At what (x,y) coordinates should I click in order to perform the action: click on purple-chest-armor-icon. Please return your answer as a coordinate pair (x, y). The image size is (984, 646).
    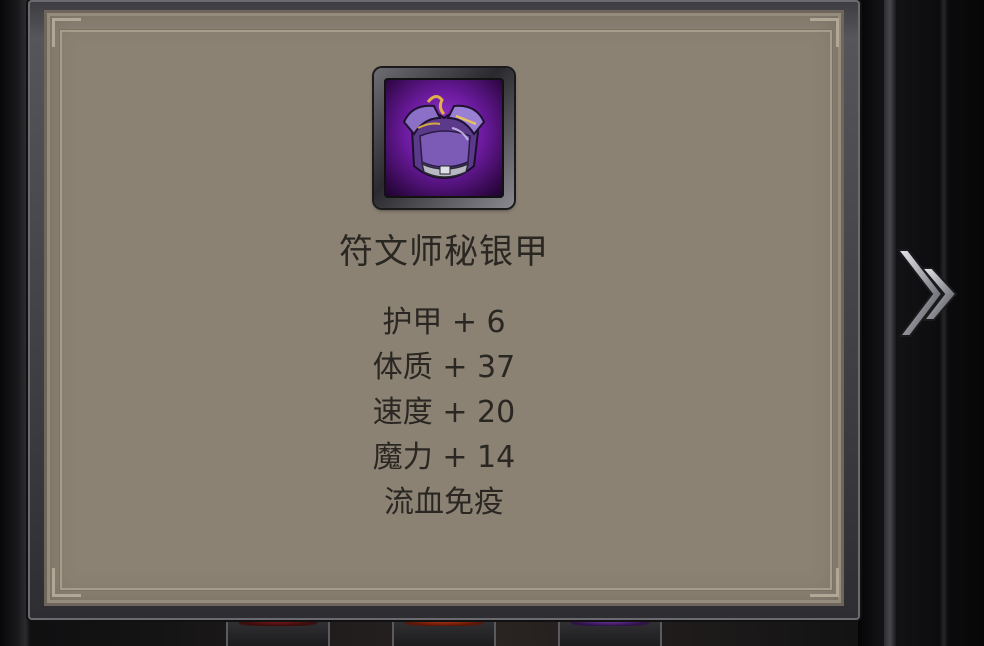
    Looking at the image, I should click on (444, 138).